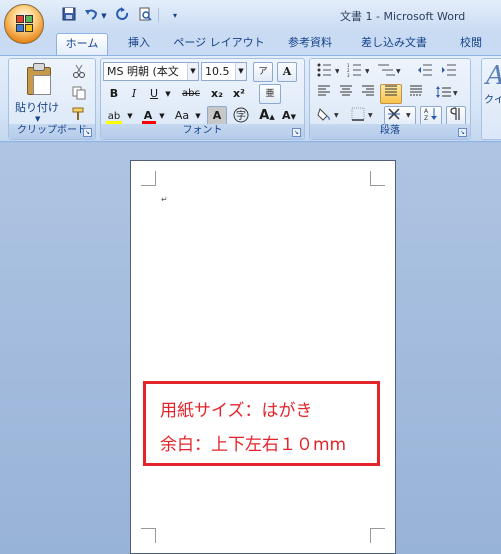 Image resolution: width=501 pixels, height=554 pixels. I want to click on font-size-value: 10.5, so click(217, 71).